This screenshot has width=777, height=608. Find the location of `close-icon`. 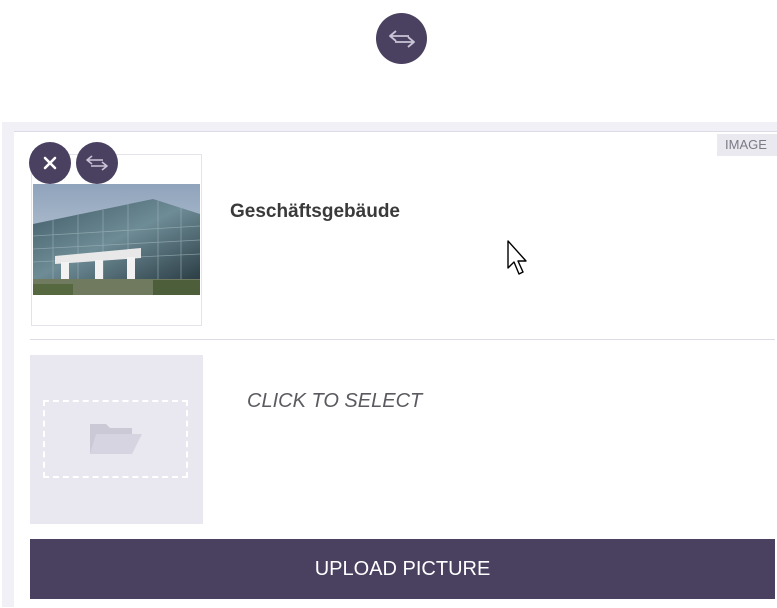

close-icon is located at coordinates (50, 163).